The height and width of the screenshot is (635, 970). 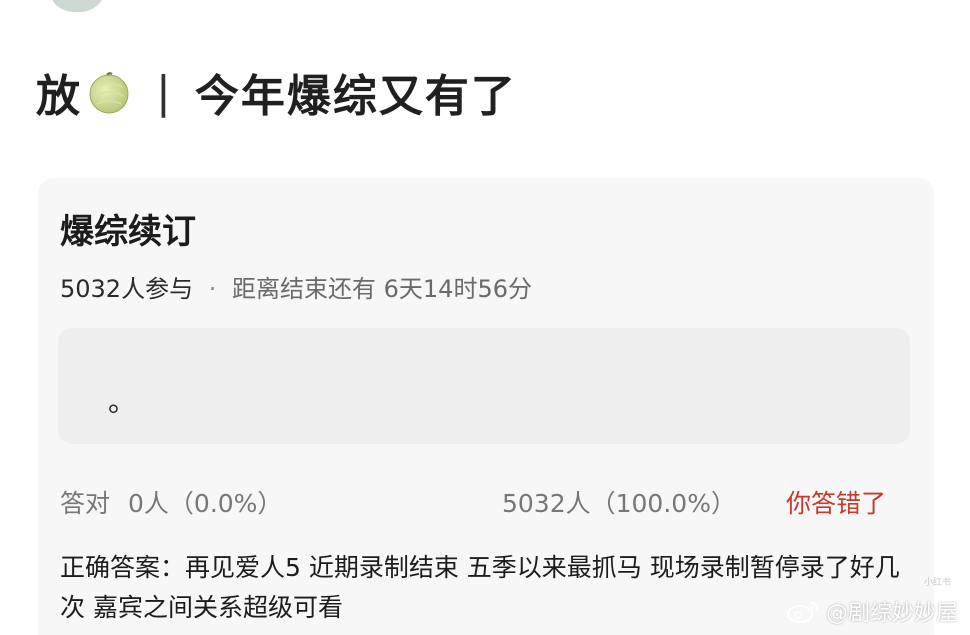 I want to click on wrong-count: 5032人（100.0%）, so click(x=619, y=503).